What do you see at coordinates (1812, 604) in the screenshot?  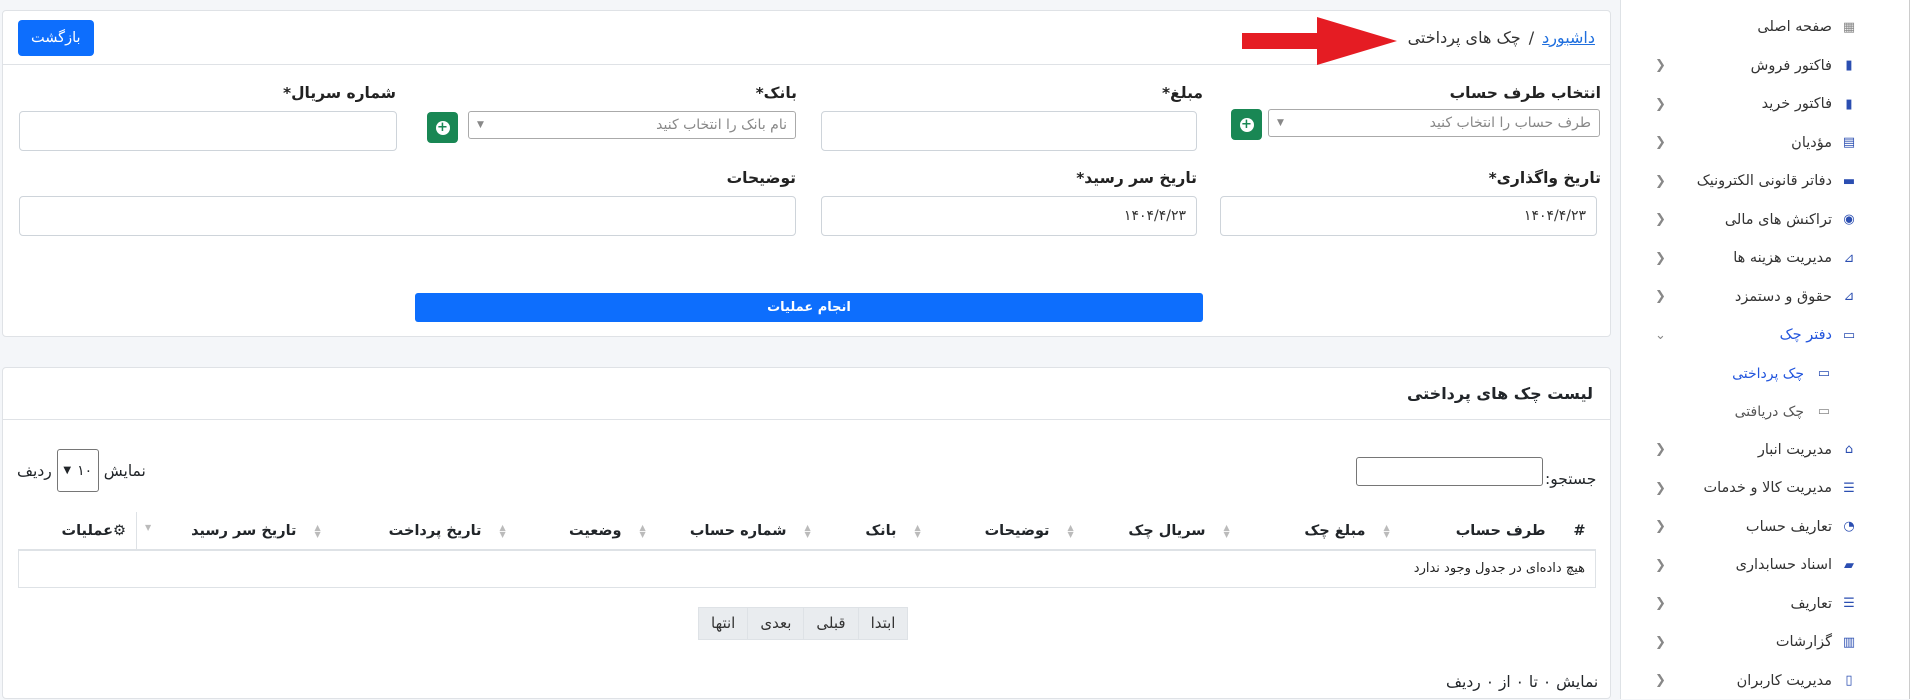 I see `sidebar-item-label: تعاریف` at bounding box center [1812, 604].